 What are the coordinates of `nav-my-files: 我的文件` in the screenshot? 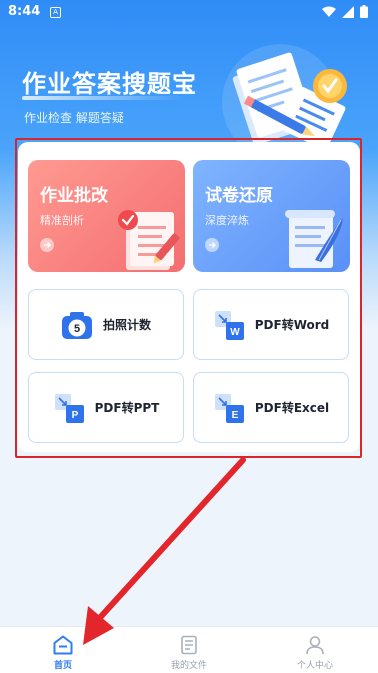 It's located at (189, 650).